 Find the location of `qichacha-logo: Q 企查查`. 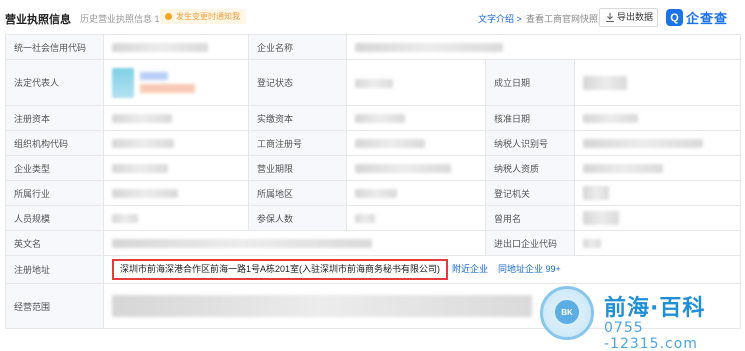

qichacha-logo: Q 企查查 is located at coordinates (697, 17).